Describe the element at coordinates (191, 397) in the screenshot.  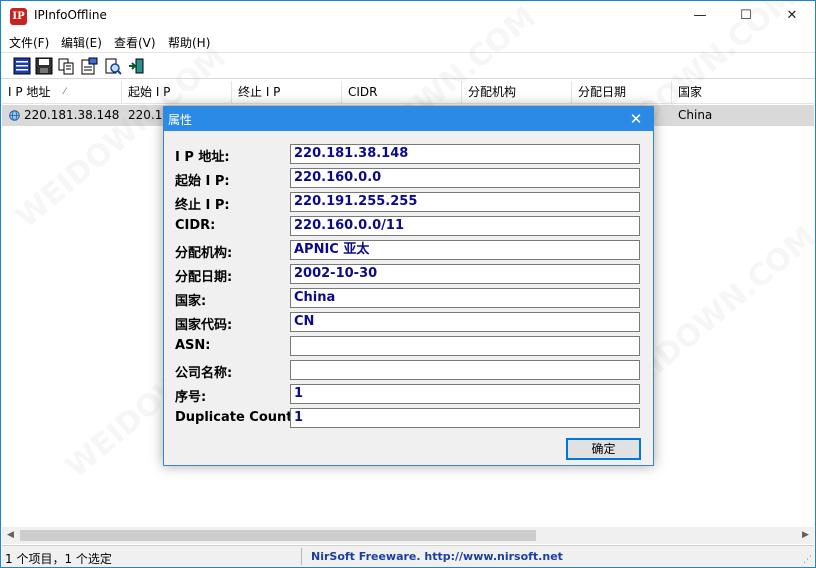
I see `property-label: 序号:` at that location.